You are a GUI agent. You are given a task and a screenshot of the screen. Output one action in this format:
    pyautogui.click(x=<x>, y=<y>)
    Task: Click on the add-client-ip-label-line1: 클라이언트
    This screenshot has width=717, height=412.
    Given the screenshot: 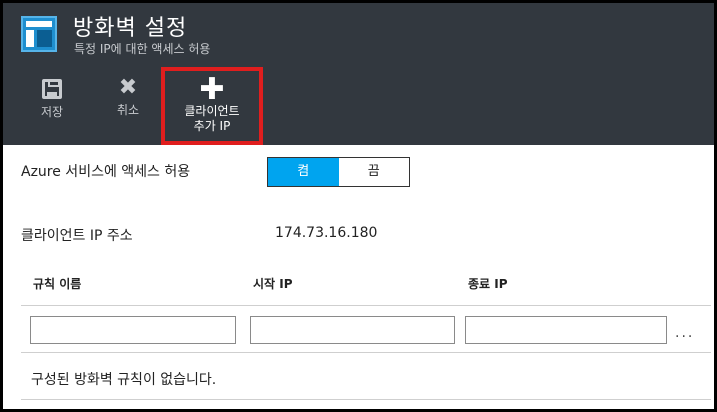 What is the action you would take?
    pyautogui.click(x=212, y=111)
    